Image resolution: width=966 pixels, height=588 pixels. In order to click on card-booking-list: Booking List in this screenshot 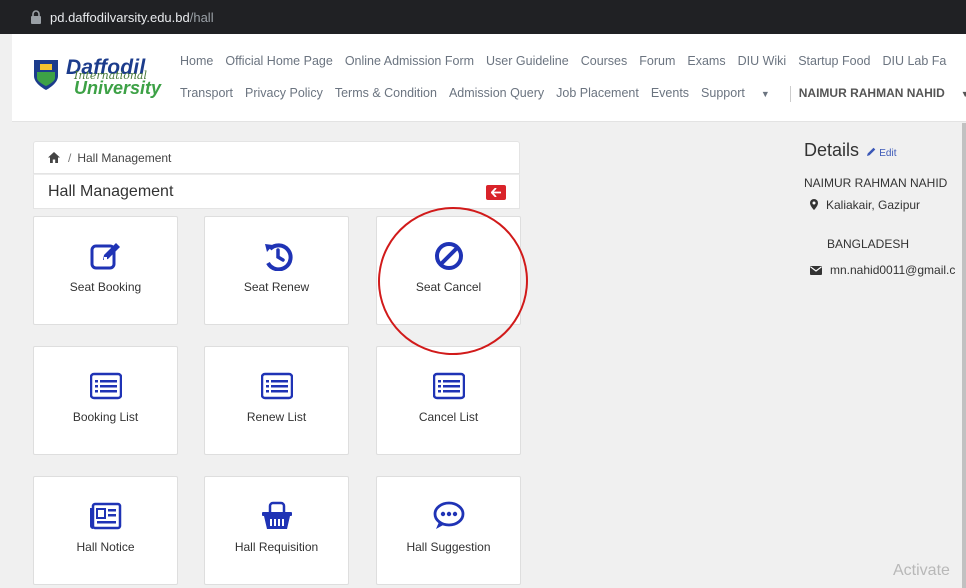, I will do `click(105, 400)`.